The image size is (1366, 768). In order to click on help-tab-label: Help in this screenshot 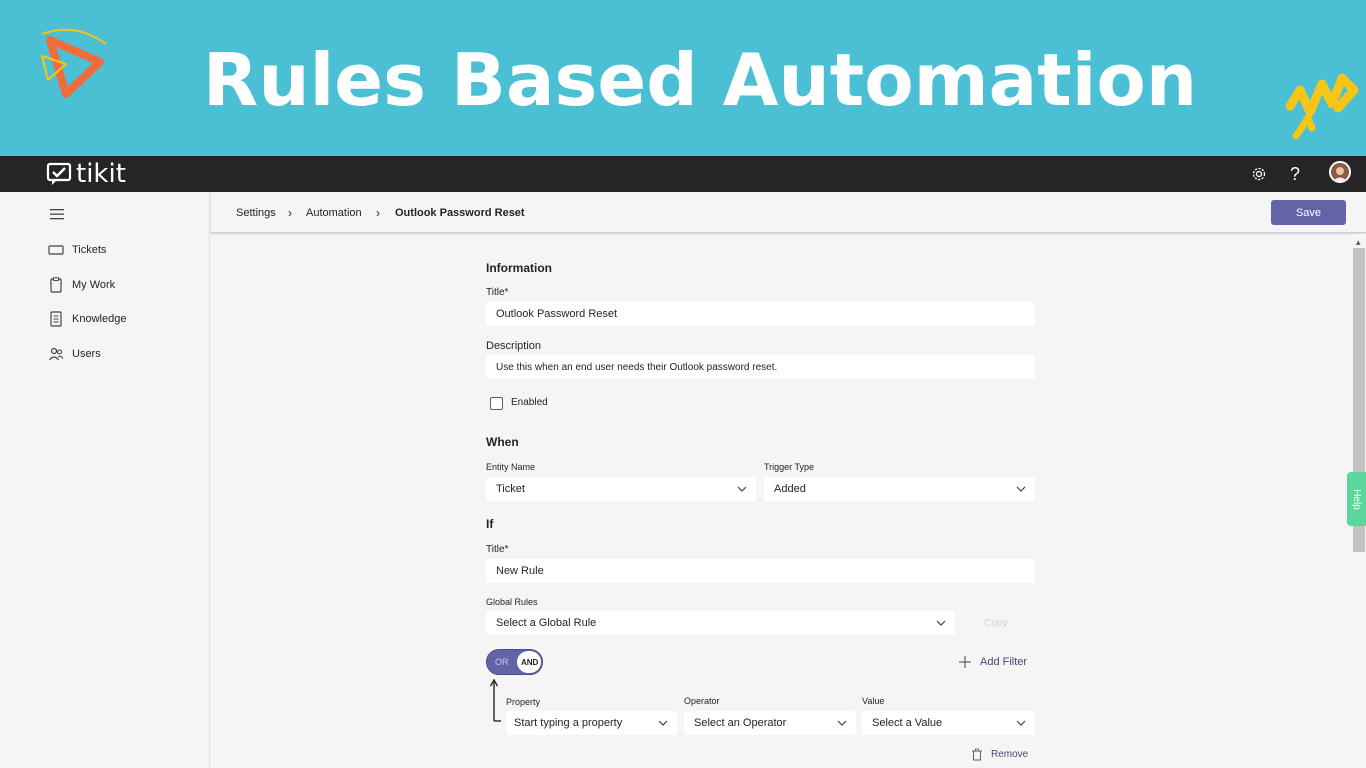, I will do `click(1357, 499)`.